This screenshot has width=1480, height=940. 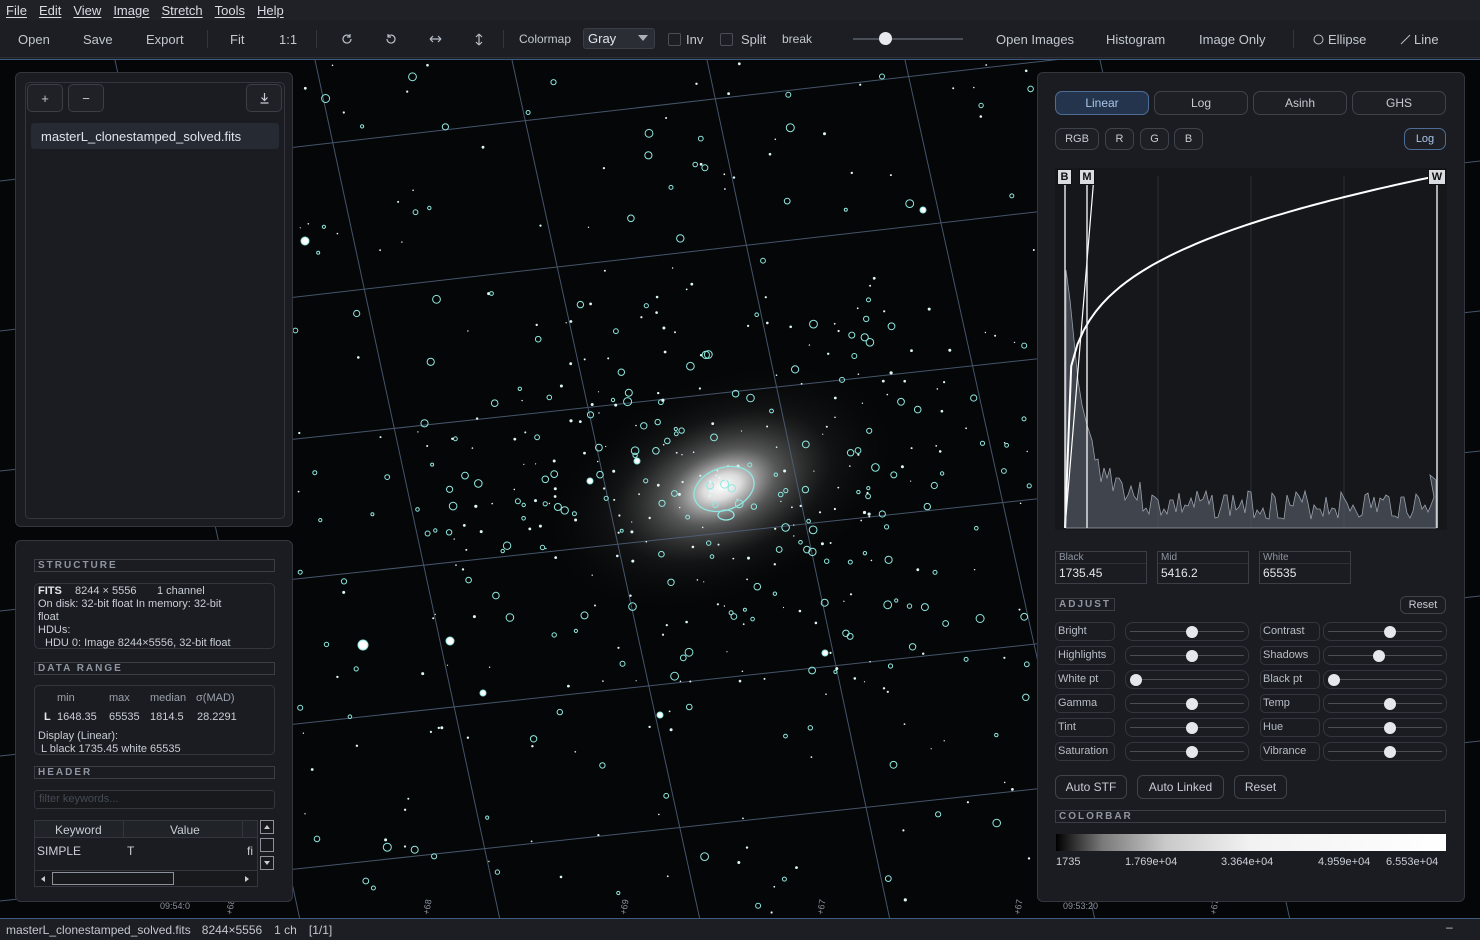 I want to click on menu-edit: Edit, so click(x=50, y=10).